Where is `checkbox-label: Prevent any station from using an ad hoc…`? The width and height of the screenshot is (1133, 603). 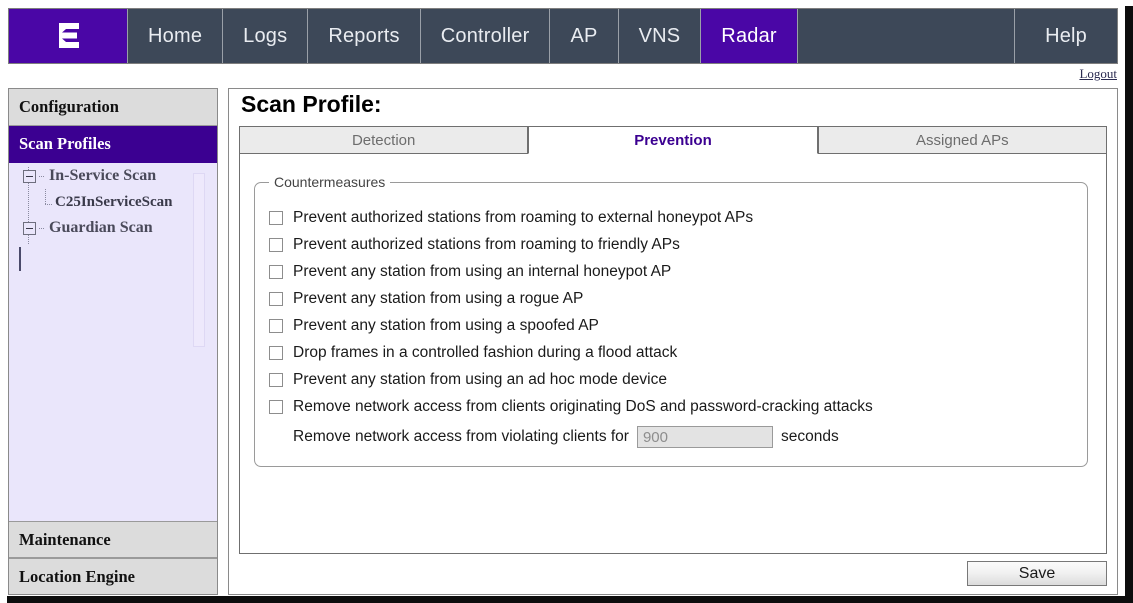
checkbox-label: Prevent any station from using an ad hoc… is located at coordinates (480, 379).